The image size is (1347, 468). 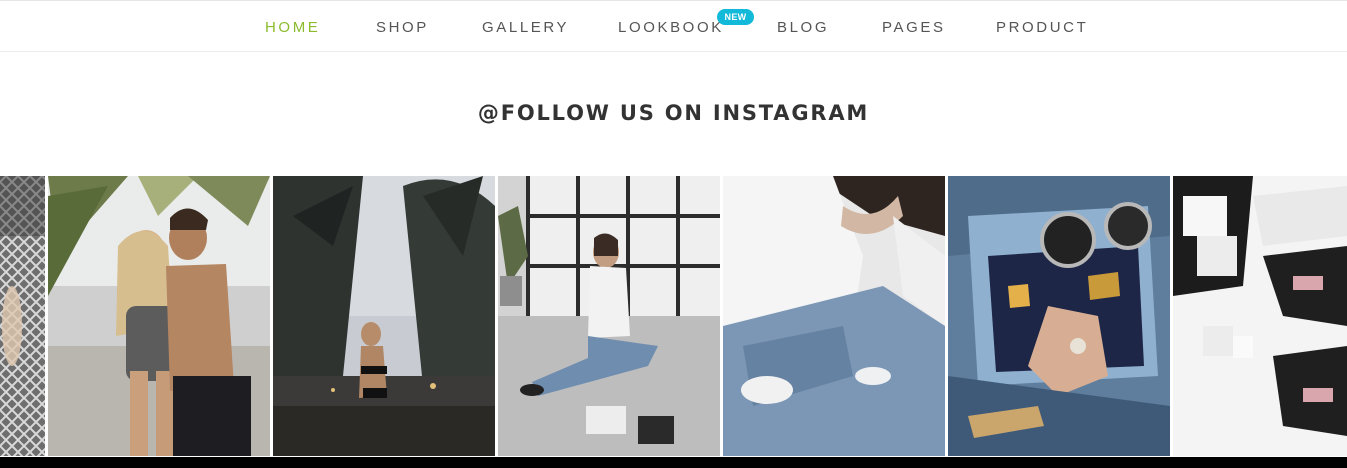 What do you see at coordinates (402, 27) in the screenshot?
I see `nav-shop: SHOP` at bounding box center [402, 27].